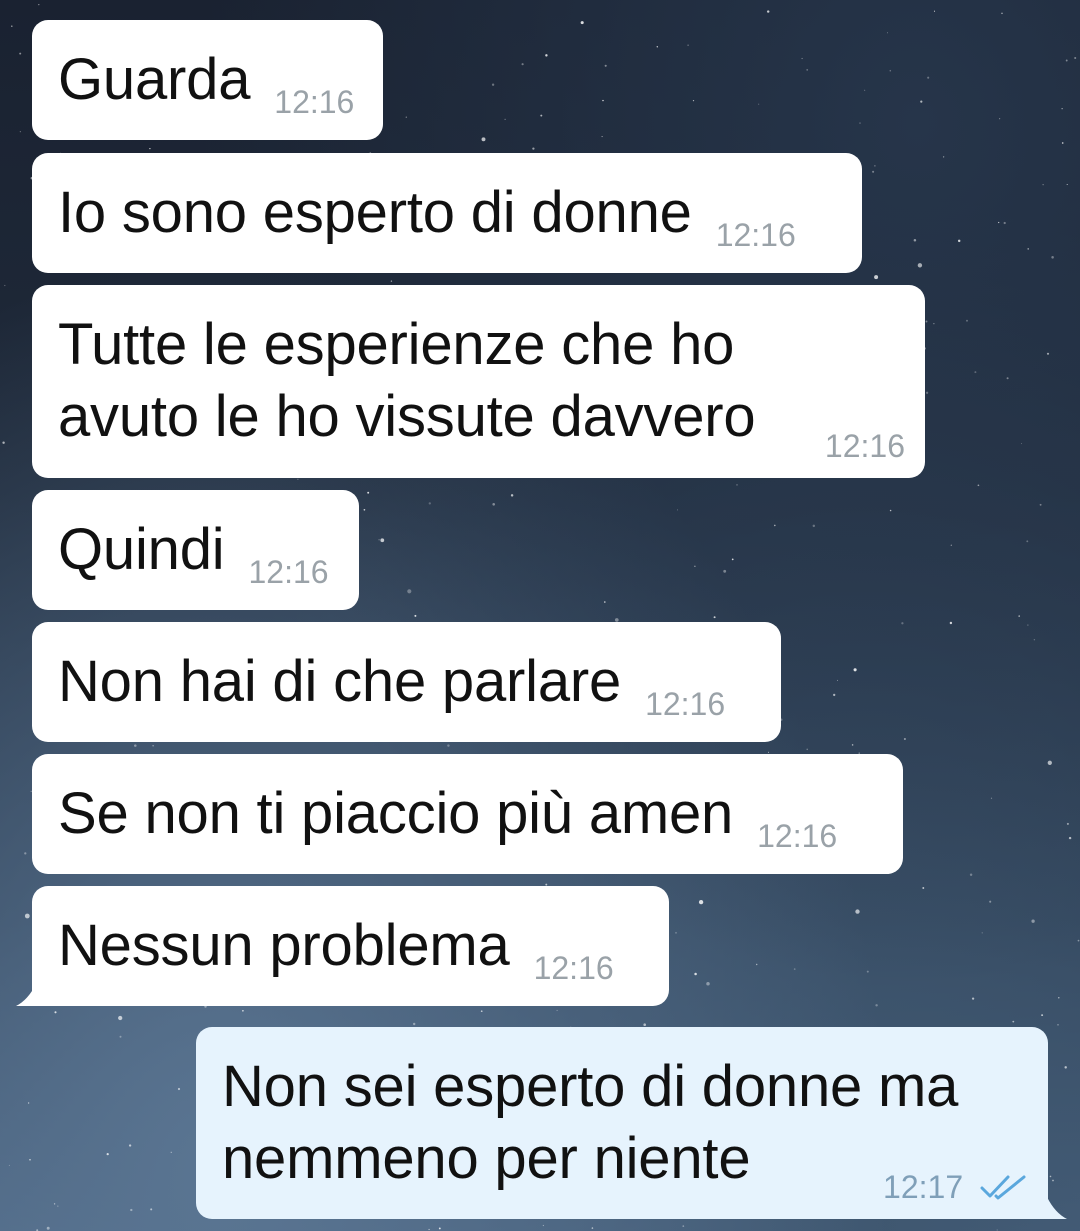 The width and height of the screenshot is (1080, 1231). I want to click on bubble-tail-outgoing, so click(1057, 1208).